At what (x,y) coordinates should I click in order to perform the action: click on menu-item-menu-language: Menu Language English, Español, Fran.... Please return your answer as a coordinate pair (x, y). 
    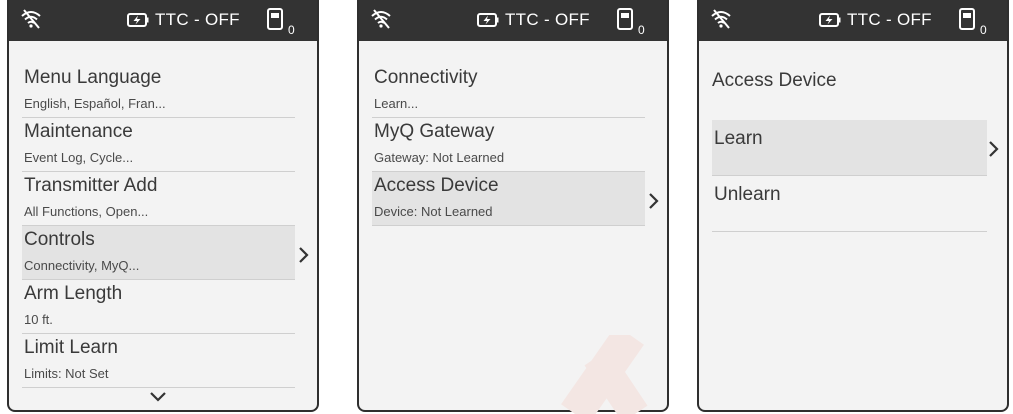
    Looking at the image, I should click on (158, 91).